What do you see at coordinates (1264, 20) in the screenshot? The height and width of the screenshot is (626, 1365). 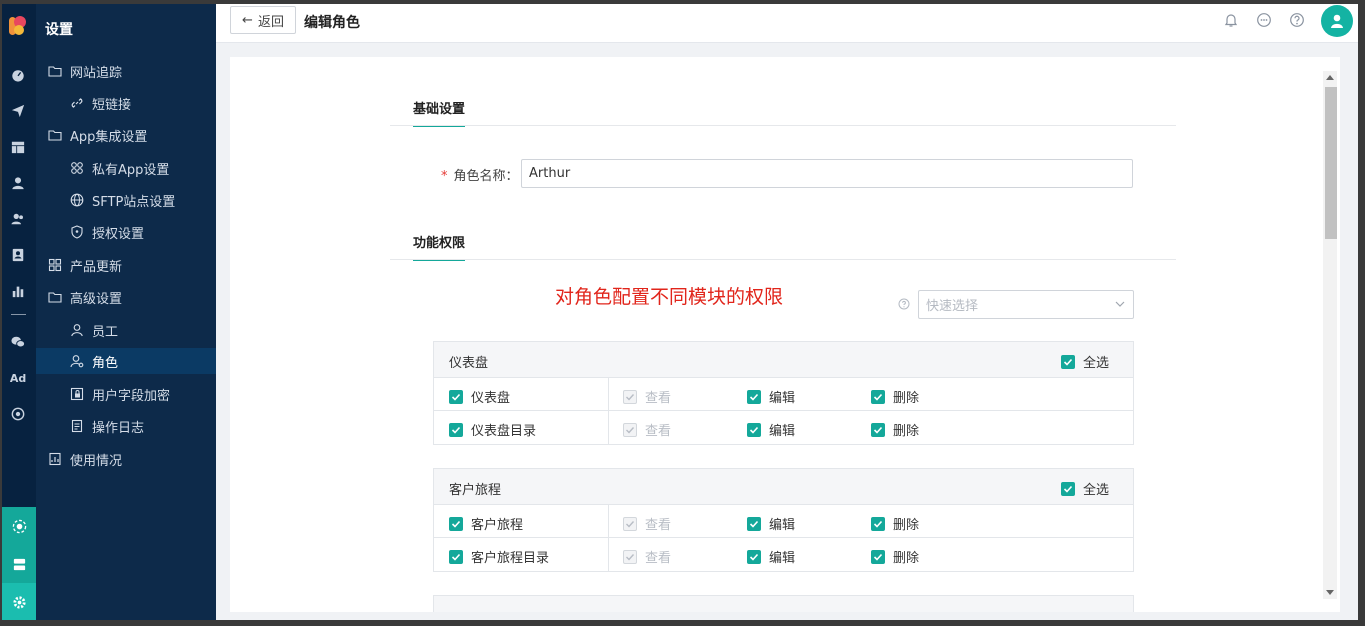 I see `chat-icon` at bounding box center [1264, 20].